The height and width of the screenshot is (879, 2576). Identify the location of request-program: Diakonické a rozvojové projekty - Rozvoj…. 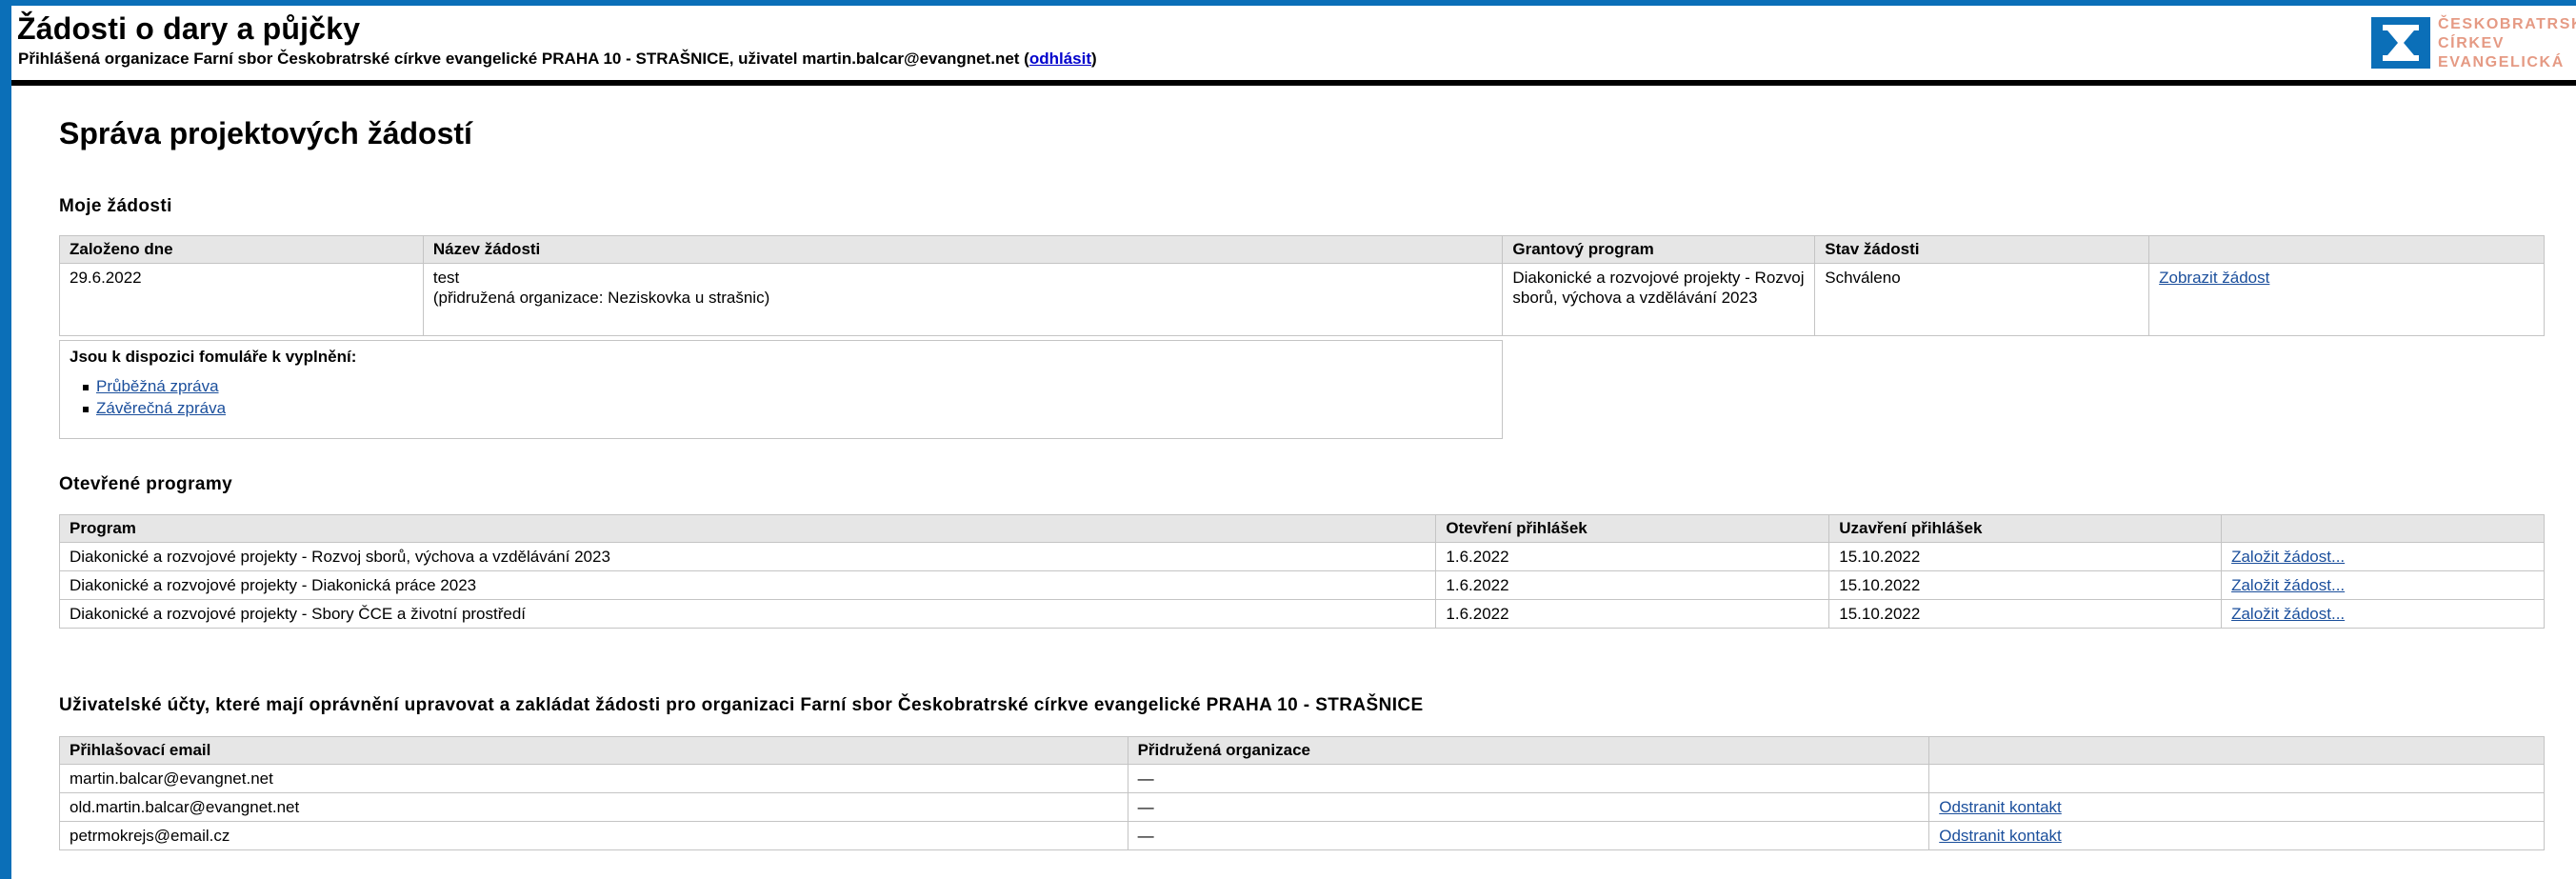
(1659, 299).